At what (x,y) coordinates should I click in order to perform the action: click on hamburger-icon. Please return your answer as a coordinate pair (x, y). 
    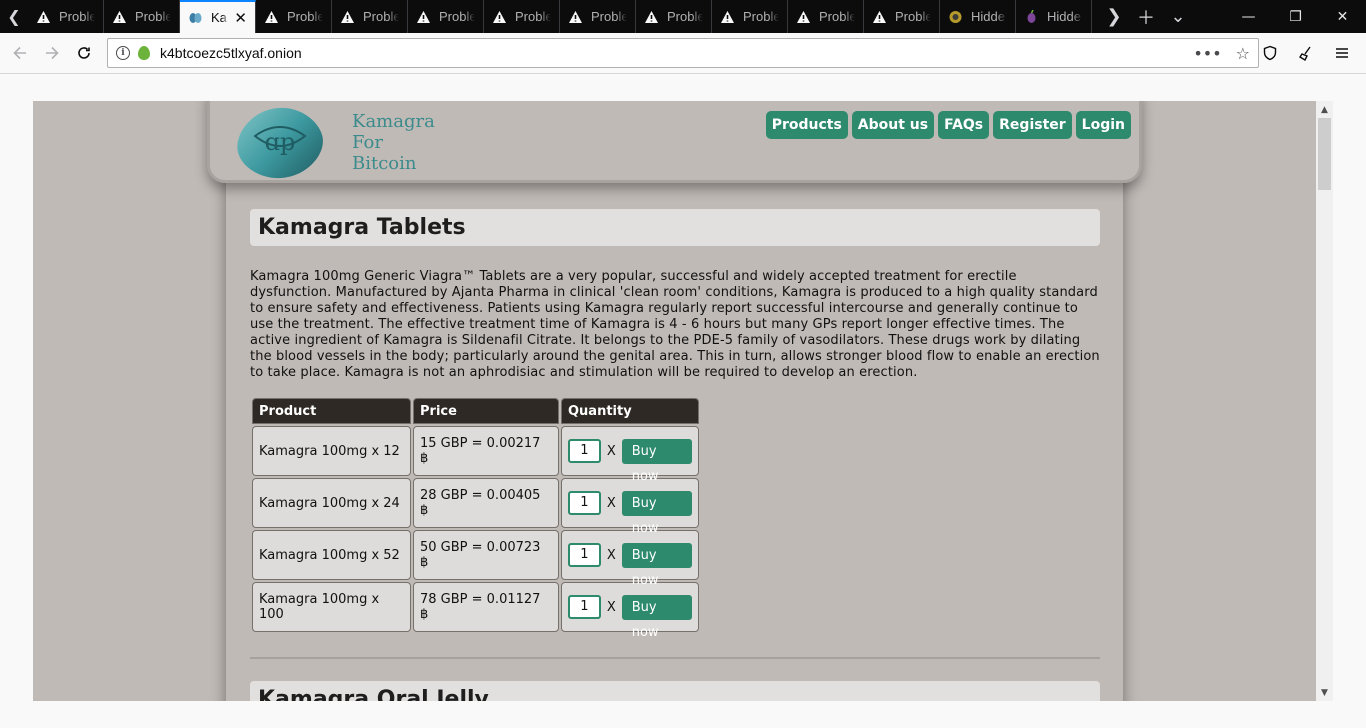
    Looking at the image, I should click on (1342, 53).